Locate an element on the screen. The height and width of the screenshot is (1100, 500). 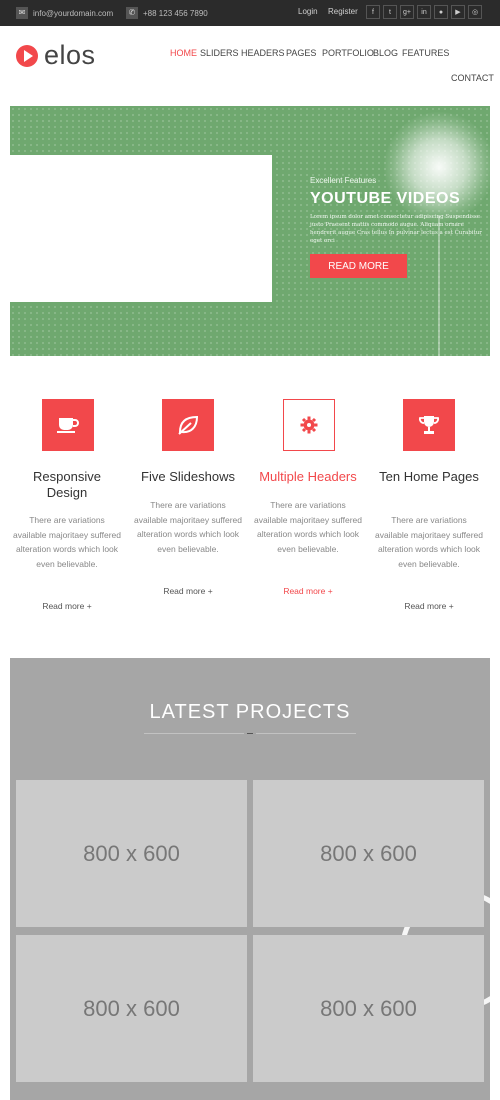
googleplus-icon: g+ is located at coordinates (407, 12).